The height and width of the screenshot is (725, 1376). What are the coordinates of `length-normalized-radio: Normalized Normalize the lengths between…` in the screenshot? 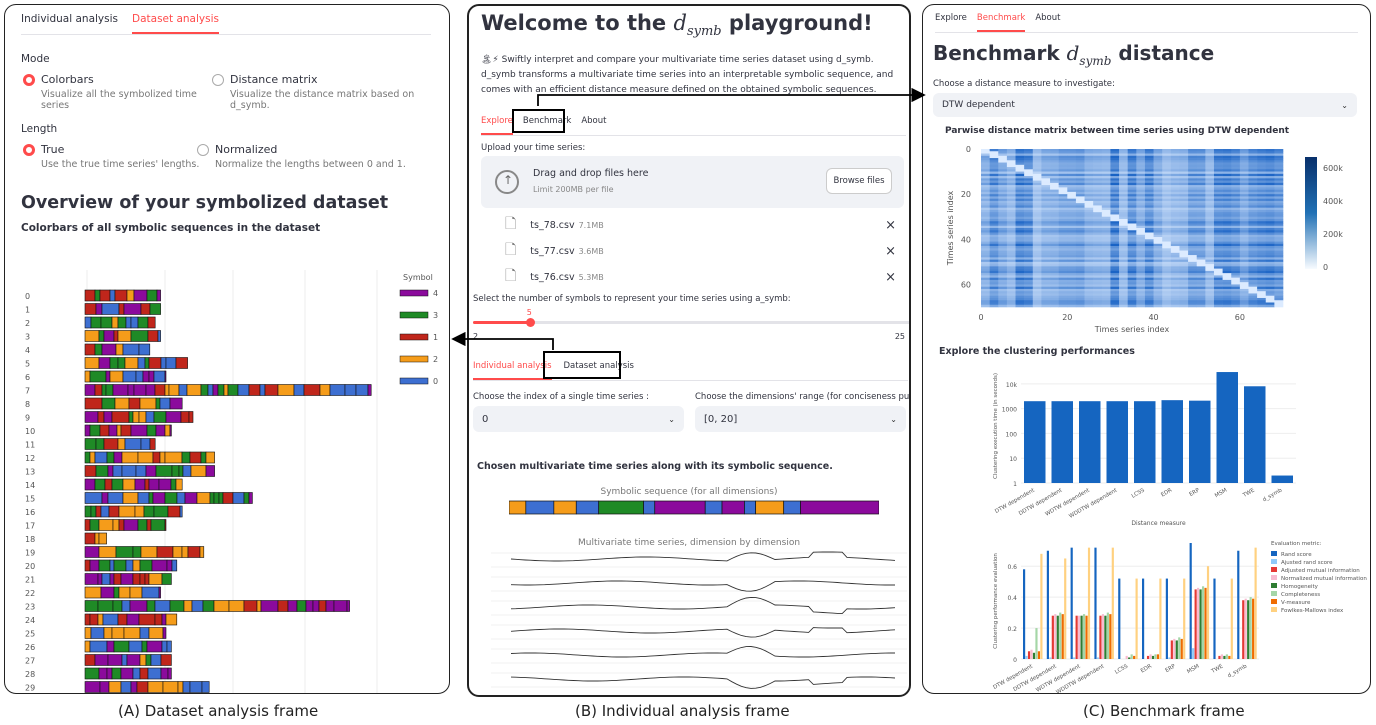 It's located at (317, 156).